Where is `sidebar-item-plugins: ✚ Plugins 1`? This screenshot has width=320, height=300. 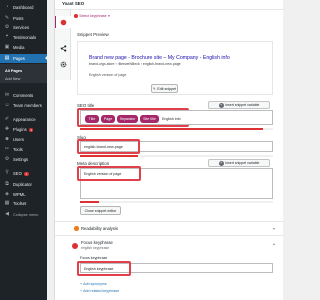
sidebar-item-plugins: ✚ Plugins 1 is located at coordinates (23, 129).